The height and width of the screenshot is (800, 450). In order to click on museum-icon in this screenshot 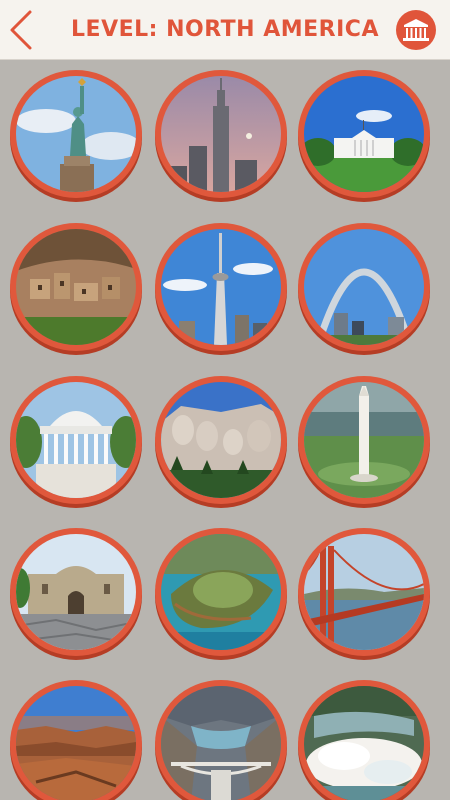, I will do `click(416, 30)`.